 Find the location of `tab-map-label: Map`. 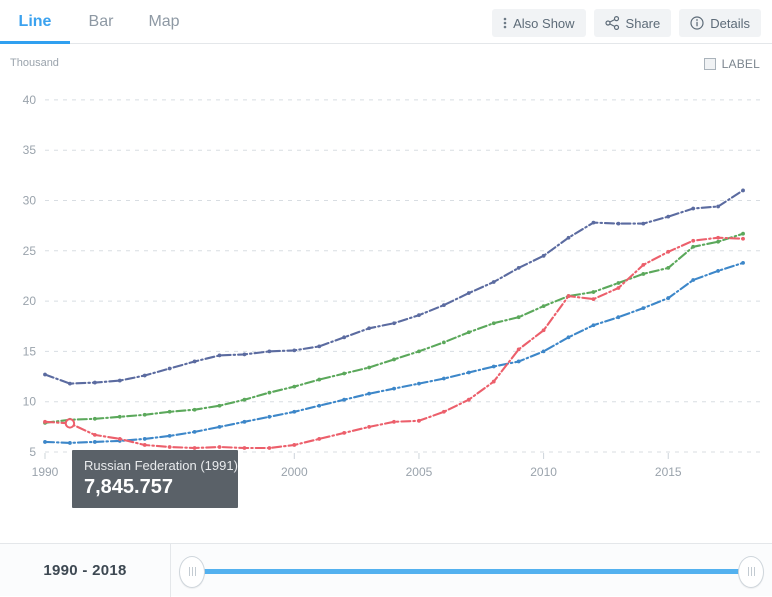

tab-map-label: Map is located at coordinates (164, 21).